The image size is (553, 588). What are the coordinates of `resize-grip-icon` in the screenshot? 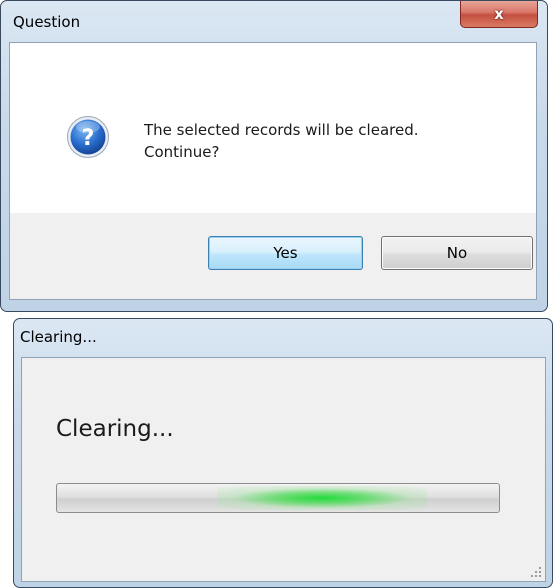 It's located at (536, 572).